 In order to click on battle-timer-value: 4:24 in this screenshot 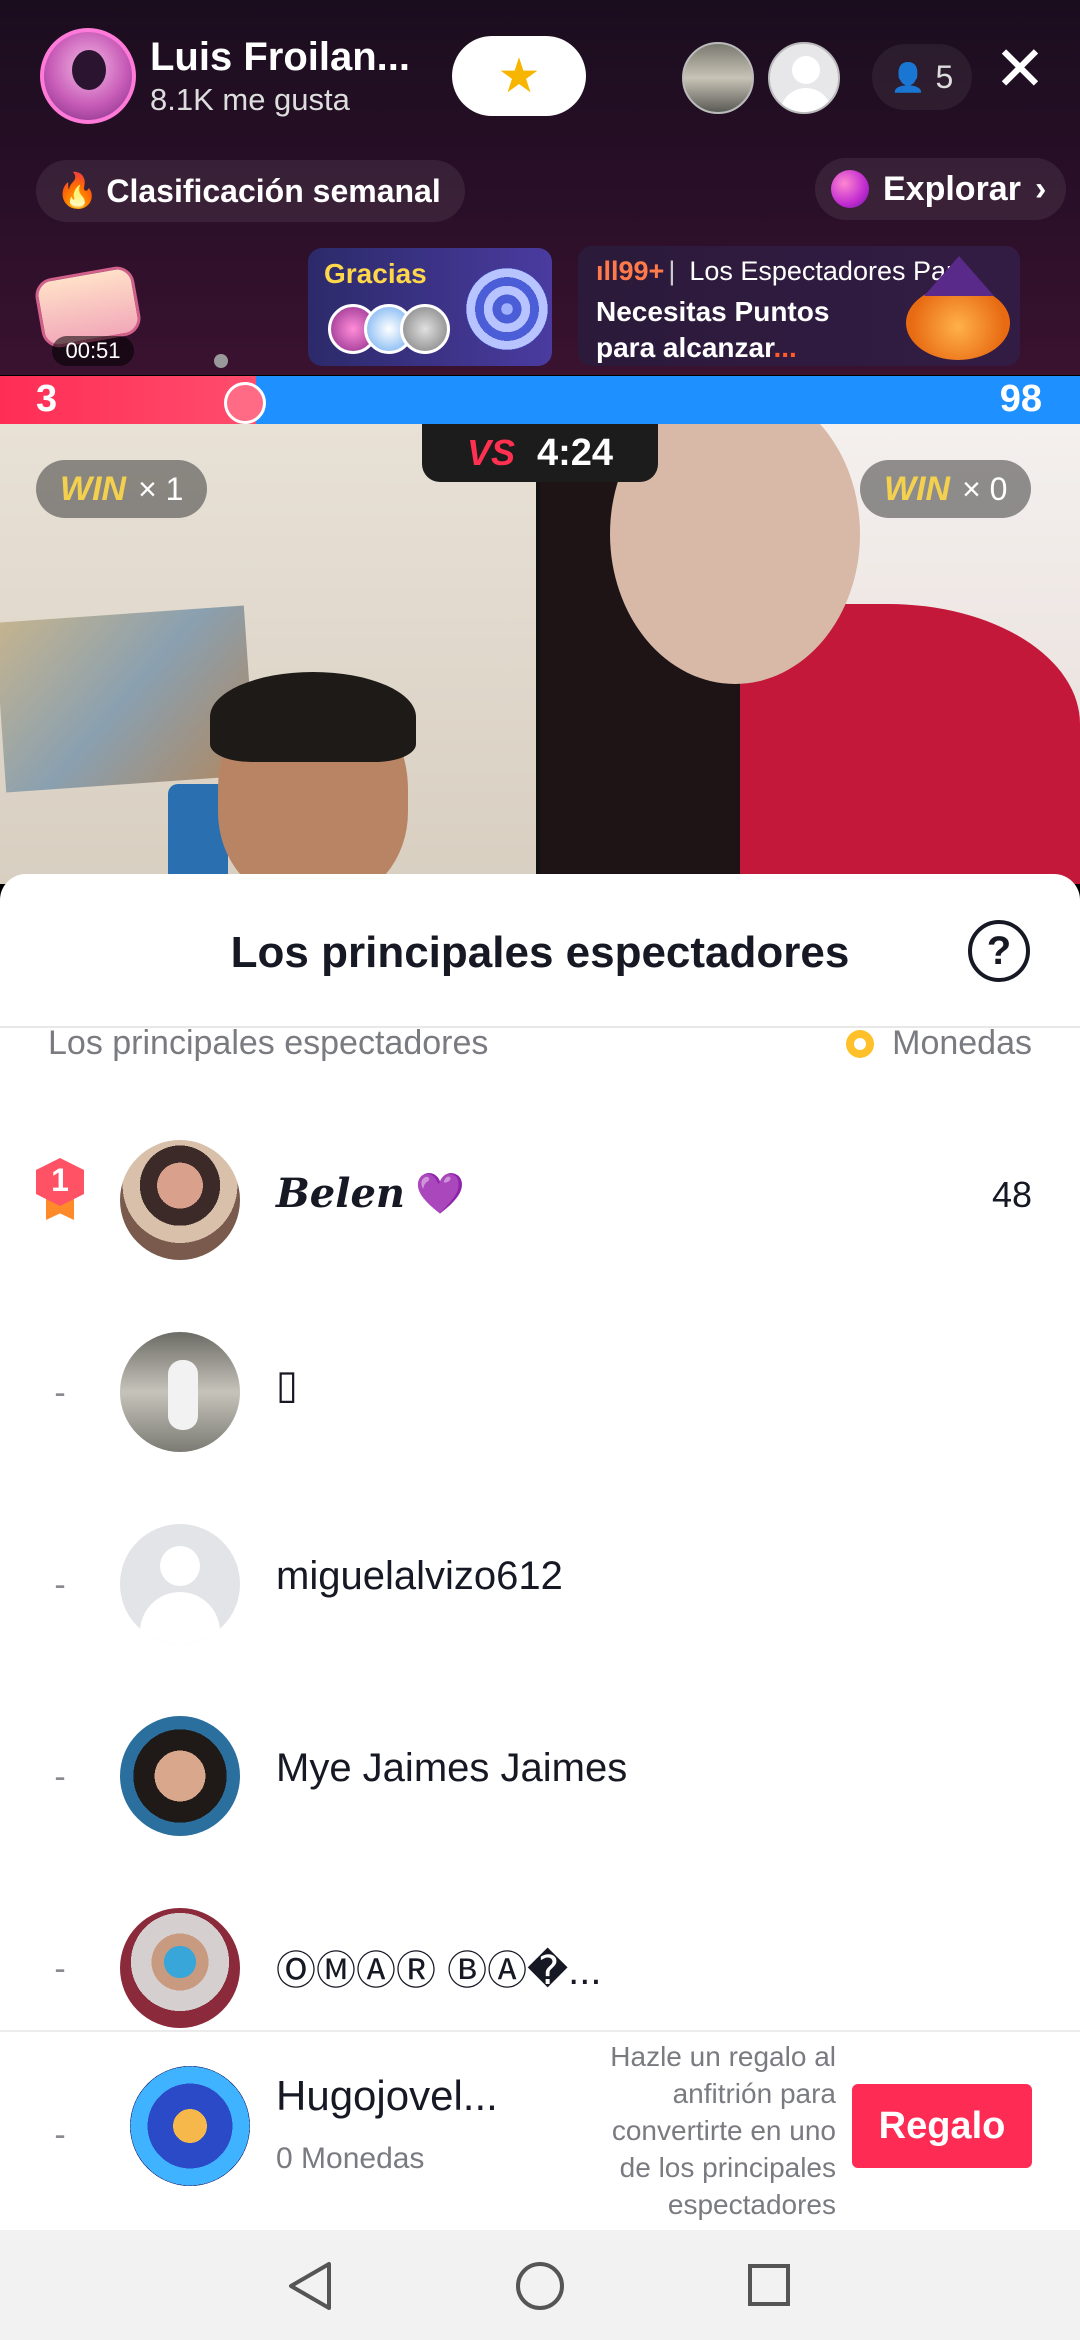, I will do `click(575, 452)`.